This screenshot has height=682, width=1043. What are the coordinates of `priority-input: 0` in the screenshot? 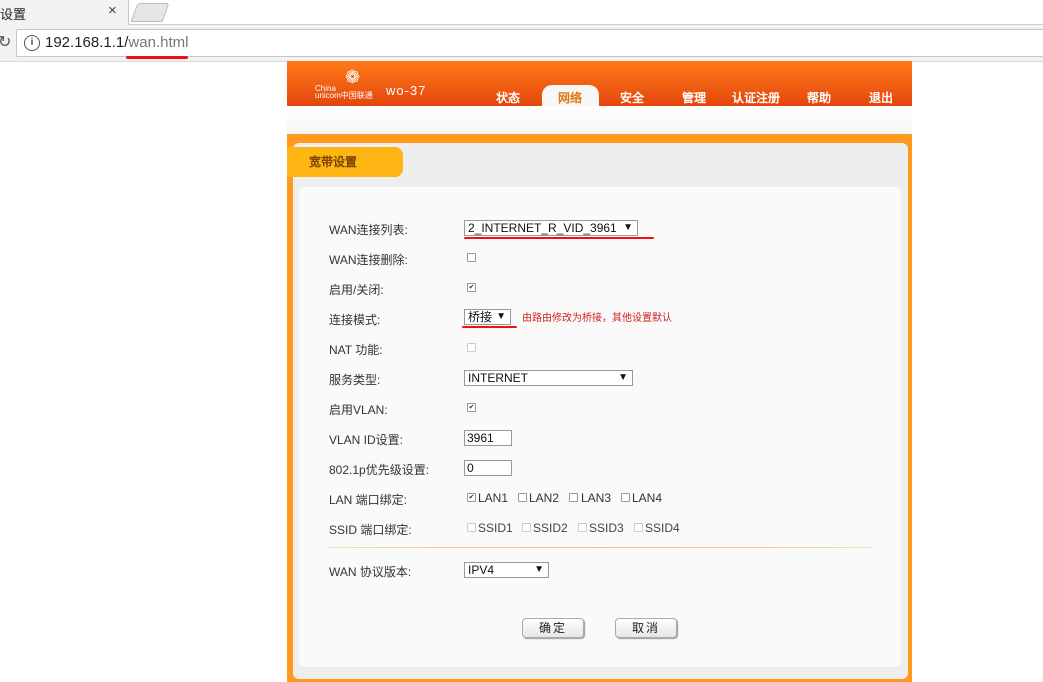 It's located at (488, 468).